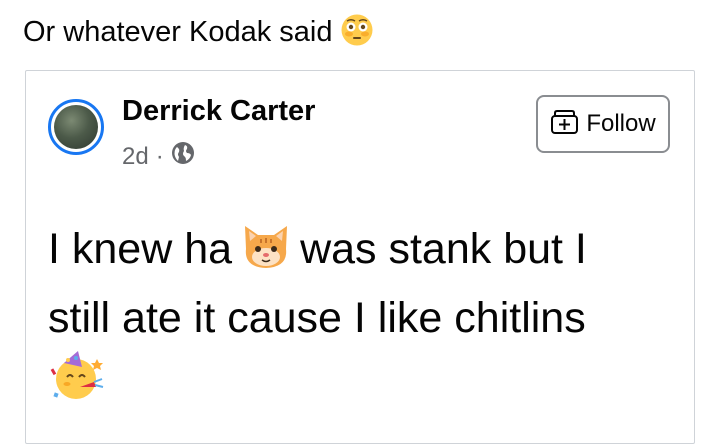 Image resolution: width=720 pixels, height=446 pixels. I want to click on post-time: 2d, so click(135, 157).